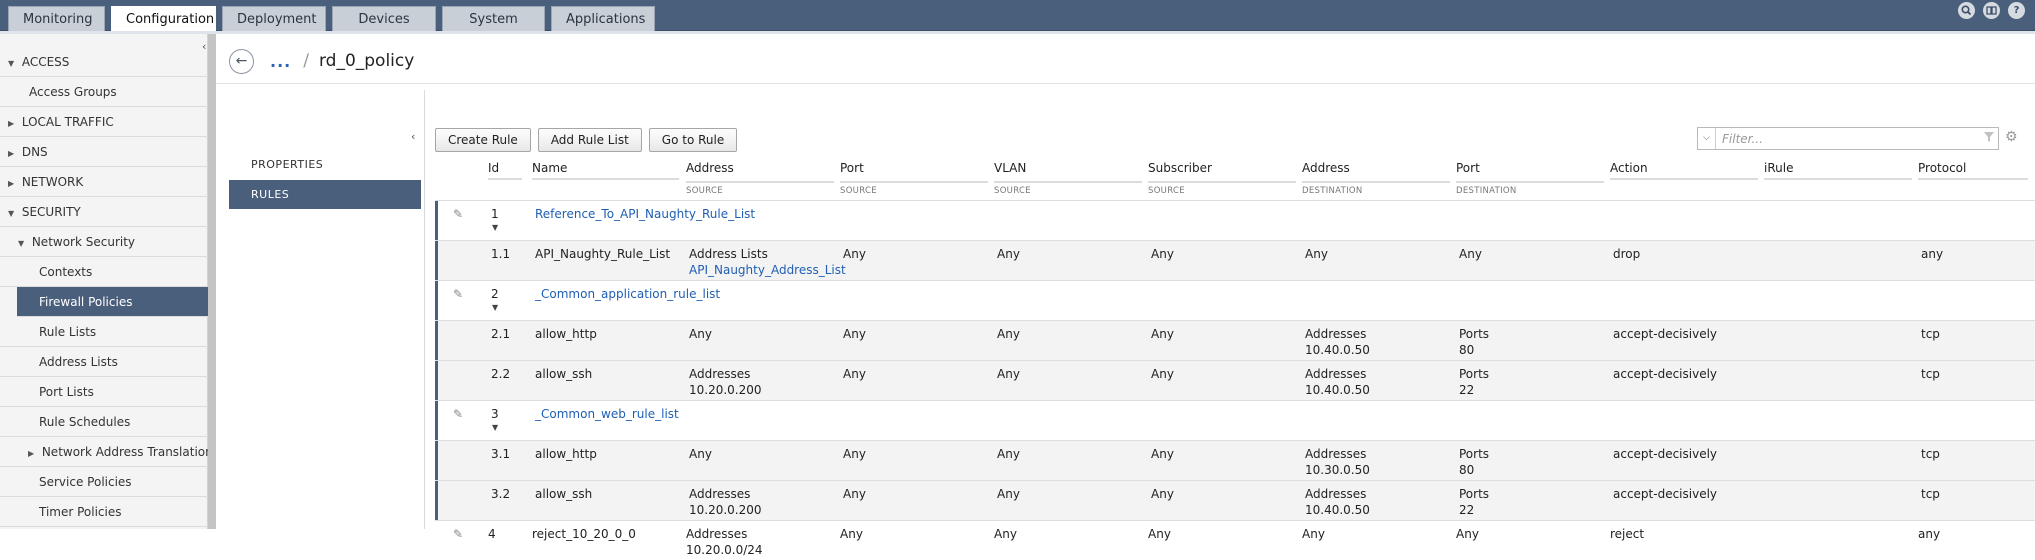  What do you see at coordinates (645, 214) in the screenshot?
I see `rule-list-link: Reference_To_API_Naughty_Rule_List` at bounding box center [645, 214].